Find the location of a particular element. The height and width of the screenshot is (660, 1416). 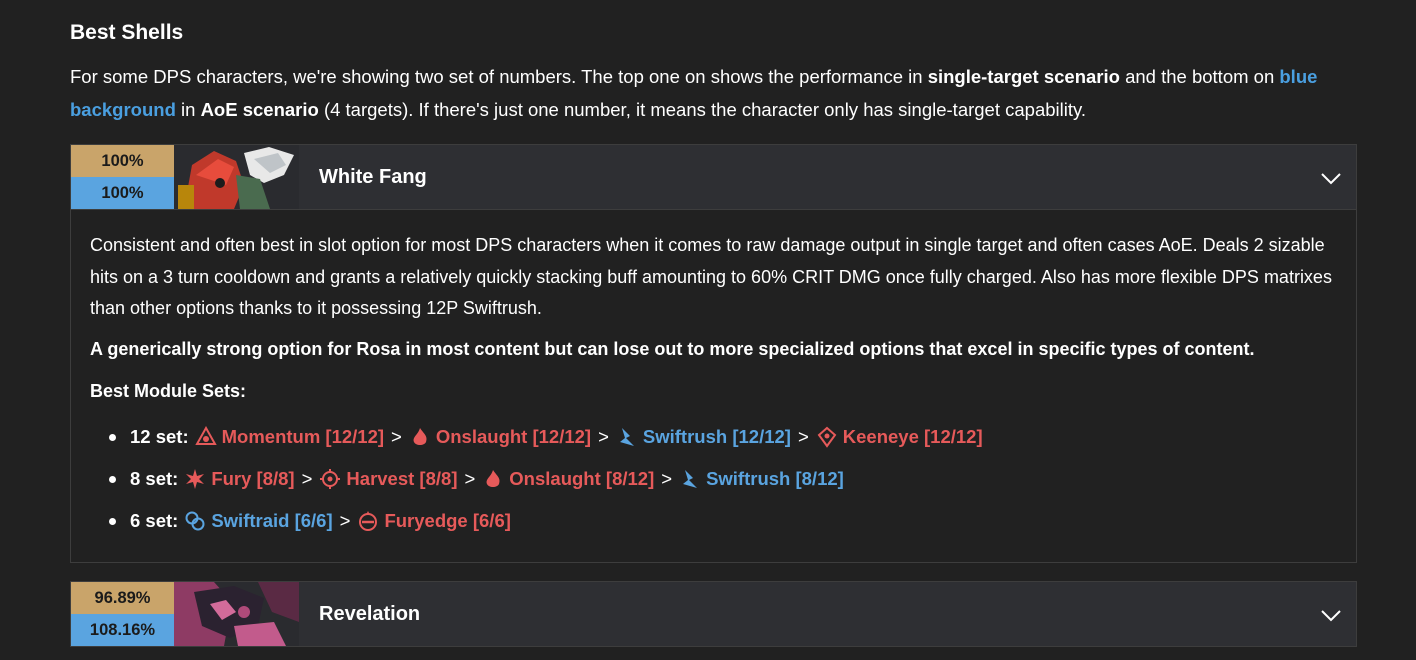

module-link: Swiftrush [12/12] is located at coordinates (703, 437).